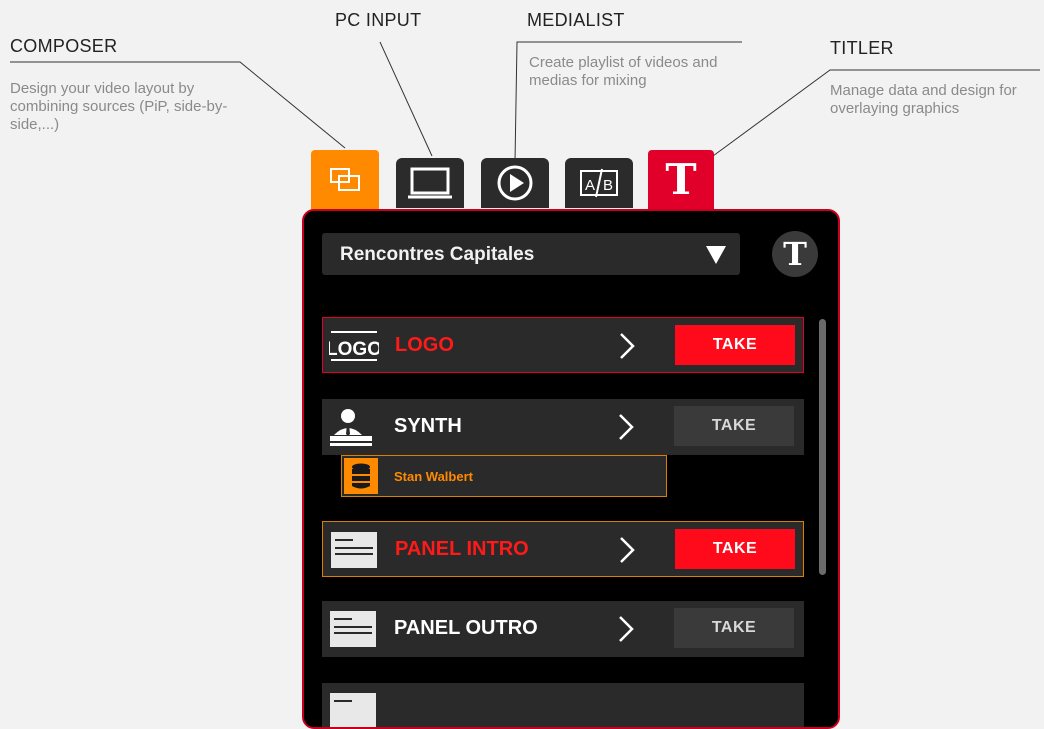 The height and width of the screenshot is (729, 1044). What do you see at coordinates (608, 185) in the screenshot?
I see `svg-text: B` at bounding box center [608, 185].